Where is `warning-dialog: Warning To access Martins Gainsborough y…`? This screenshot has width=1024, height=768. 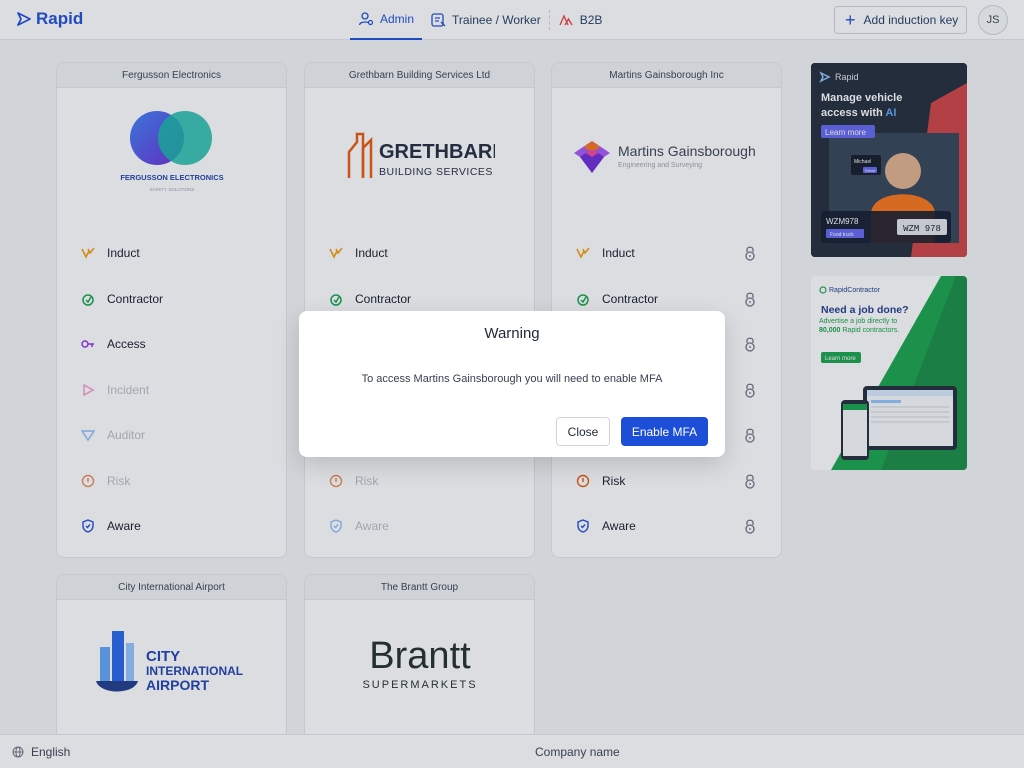
warning-dialog: Warning To access Martins Gainsborough y… is located at coordinates (512, 384).